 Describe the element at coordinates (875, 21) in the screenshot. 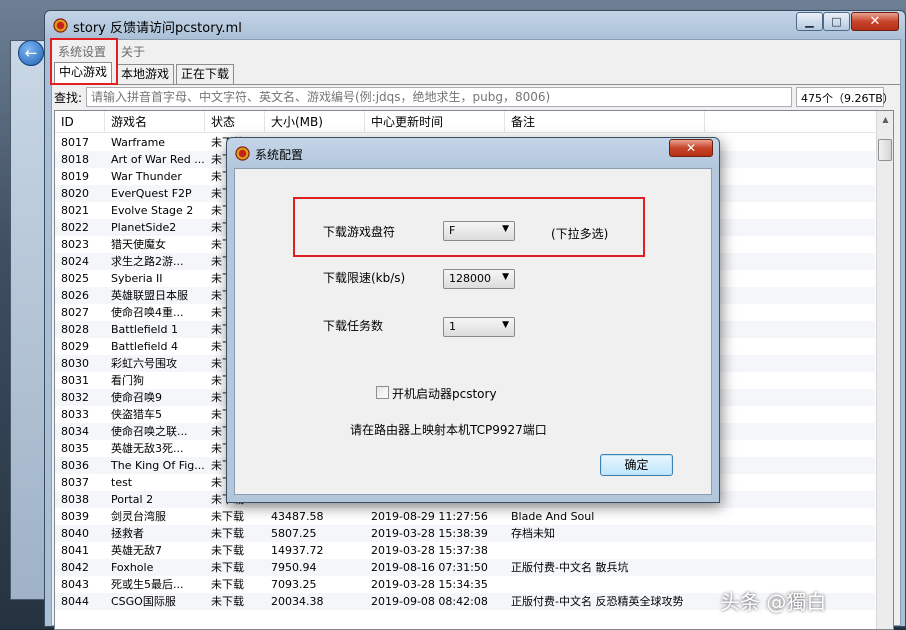

I see `close-button: ✕` at that location.